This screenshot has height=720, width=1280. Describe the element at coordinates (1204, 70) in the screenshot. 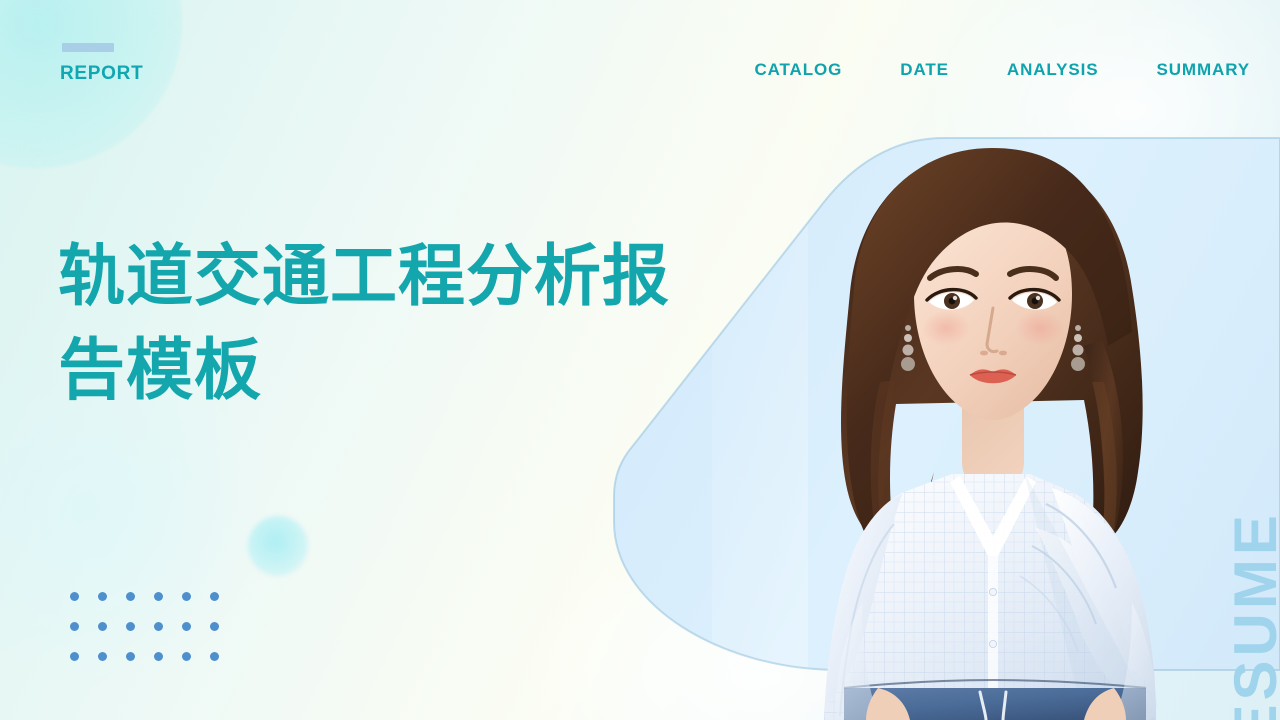

I see `nav-item-summary: SUMMARY` at that location.